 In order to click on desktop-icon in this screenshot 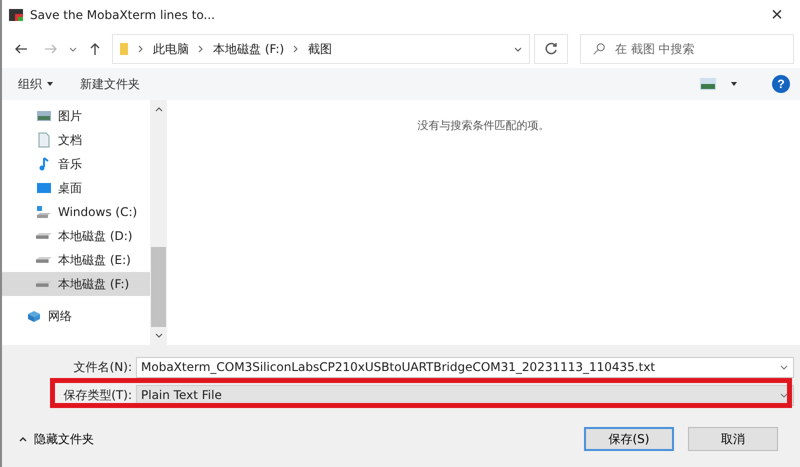, I will do `click(44, 188)`.